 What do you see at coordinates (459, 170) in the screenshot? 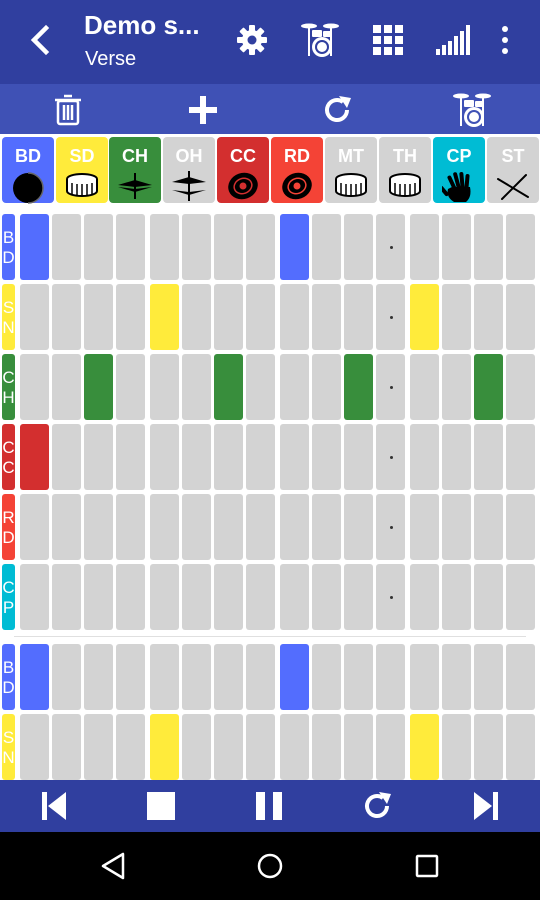
I see `instrument-cp: CP` at bounding box center [459, 170].